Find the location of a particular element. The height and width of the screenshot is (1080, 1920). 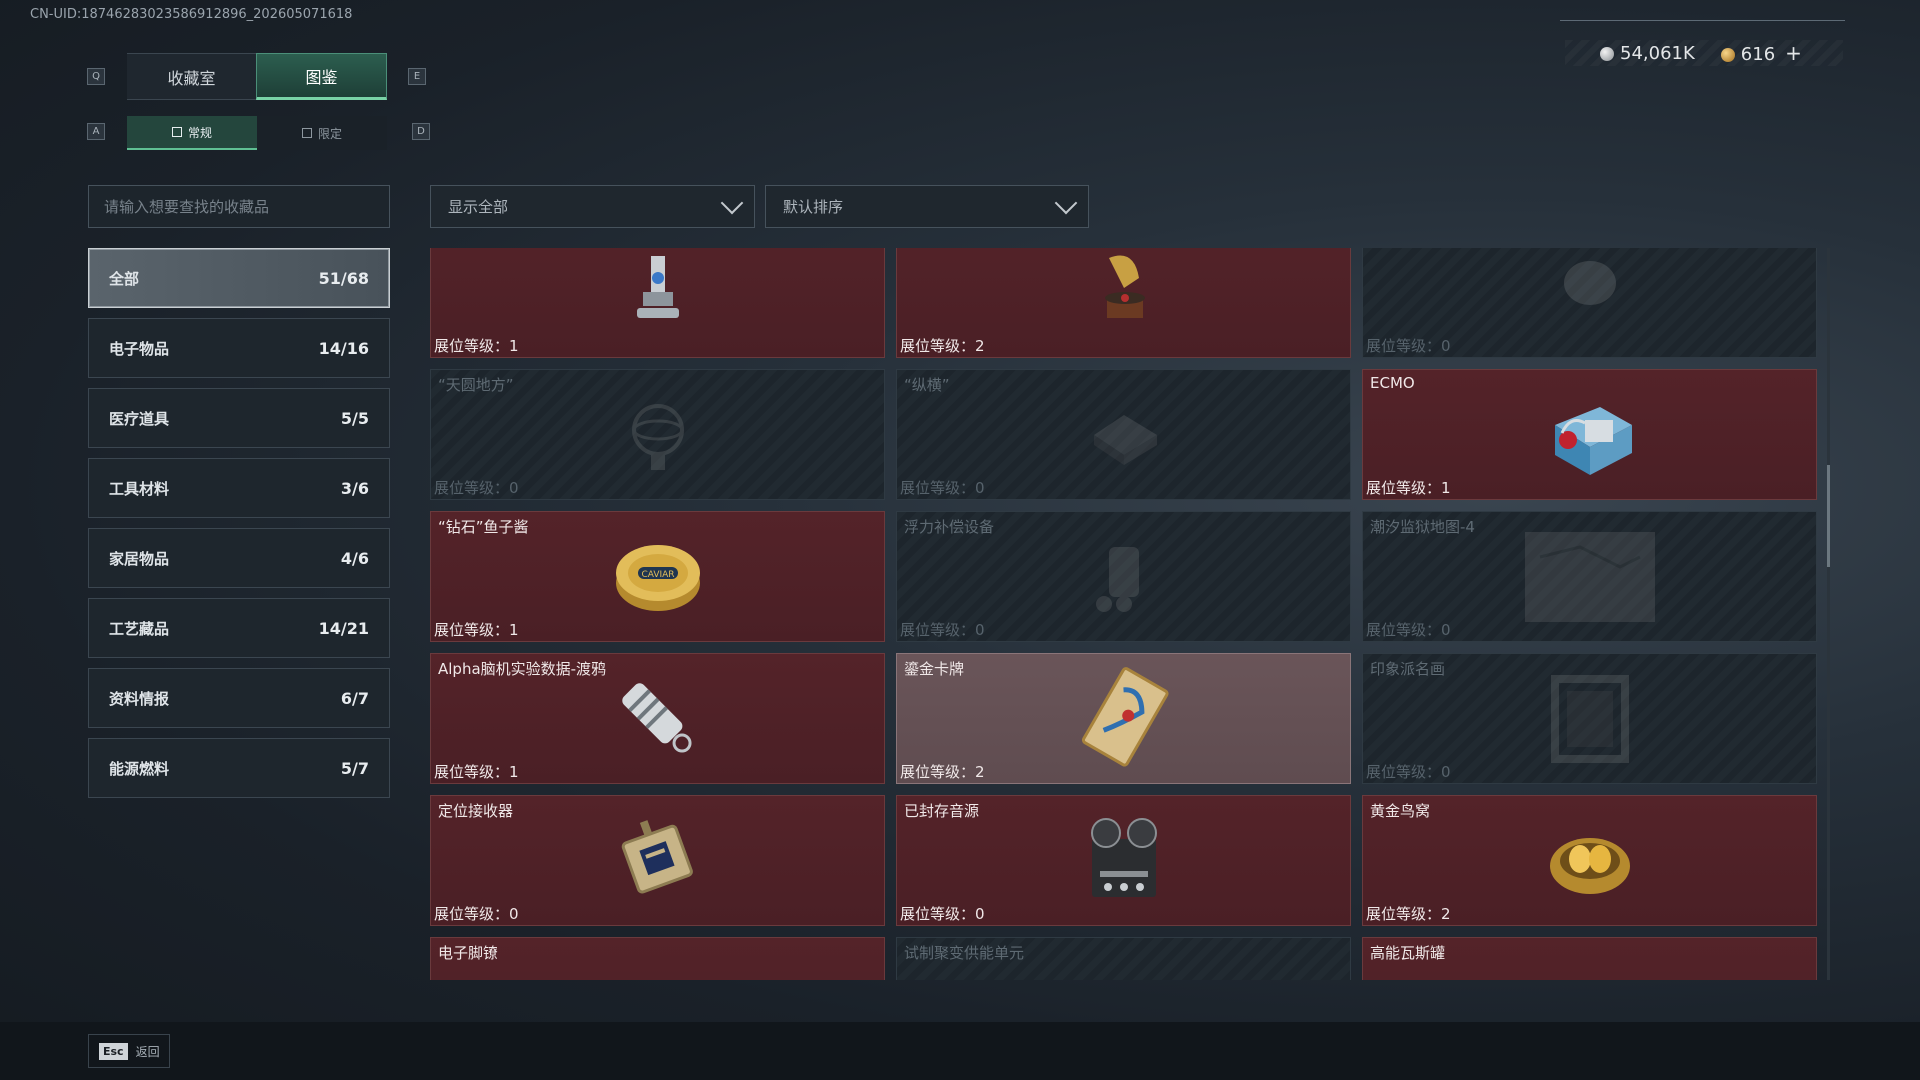

reel-recorder-icon is located at coordinates (1123, 857).